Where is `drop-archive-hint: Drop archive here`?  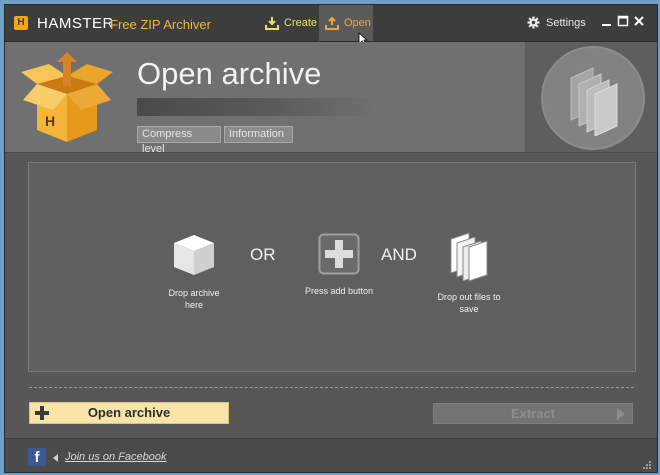
drop-archive-hint: Drop archive here is located at coordinates (194, 271).